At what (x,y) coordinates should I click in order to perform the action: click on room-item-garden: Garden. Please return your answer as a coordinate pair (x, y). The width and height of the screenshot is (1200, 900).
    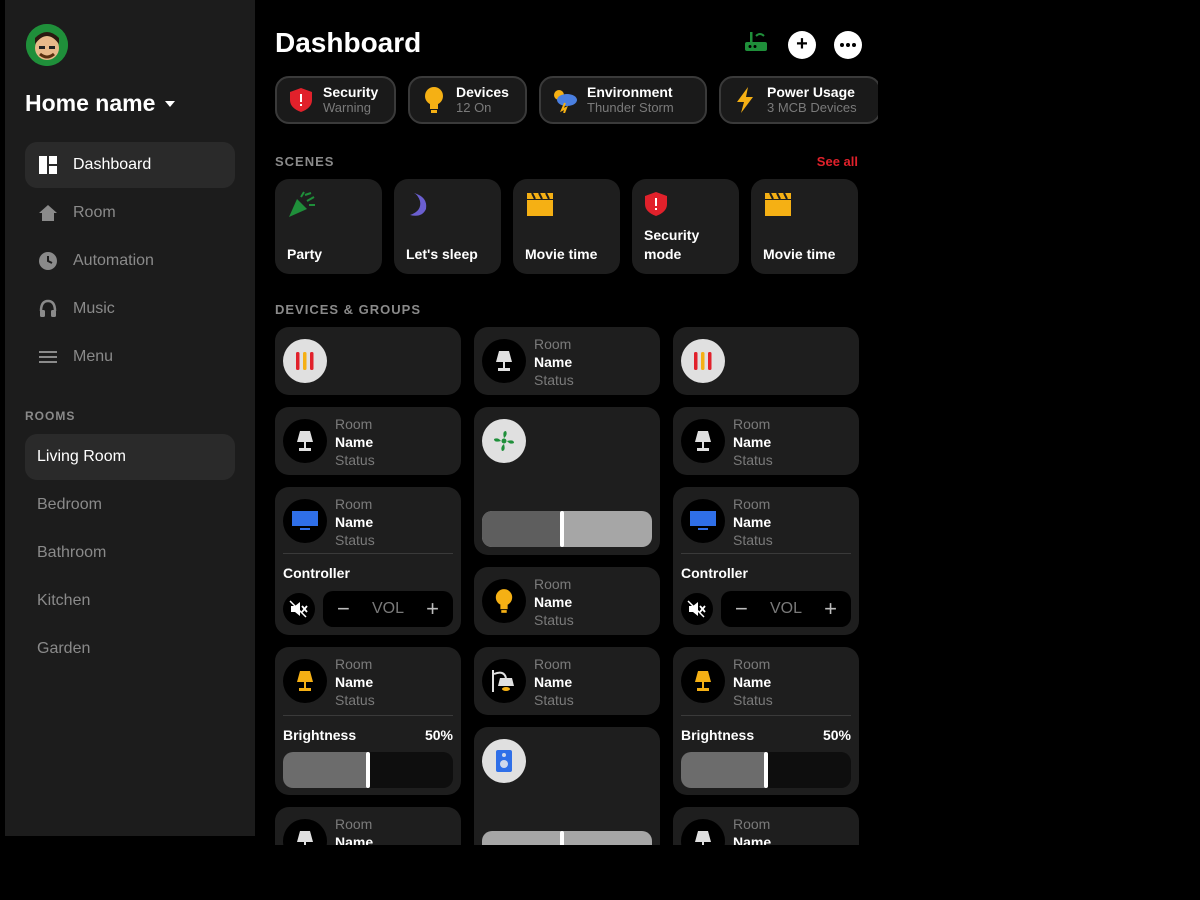
    Looking at the image, I should click on (130, 649).